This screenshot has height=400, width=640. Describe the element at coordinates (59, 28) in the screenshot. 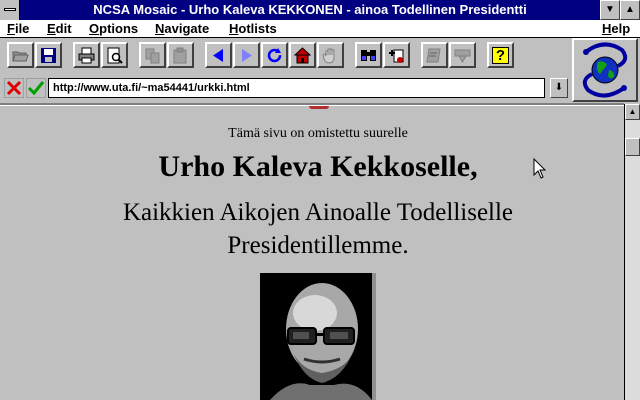

I see `menu-edit: Edit` at that location.